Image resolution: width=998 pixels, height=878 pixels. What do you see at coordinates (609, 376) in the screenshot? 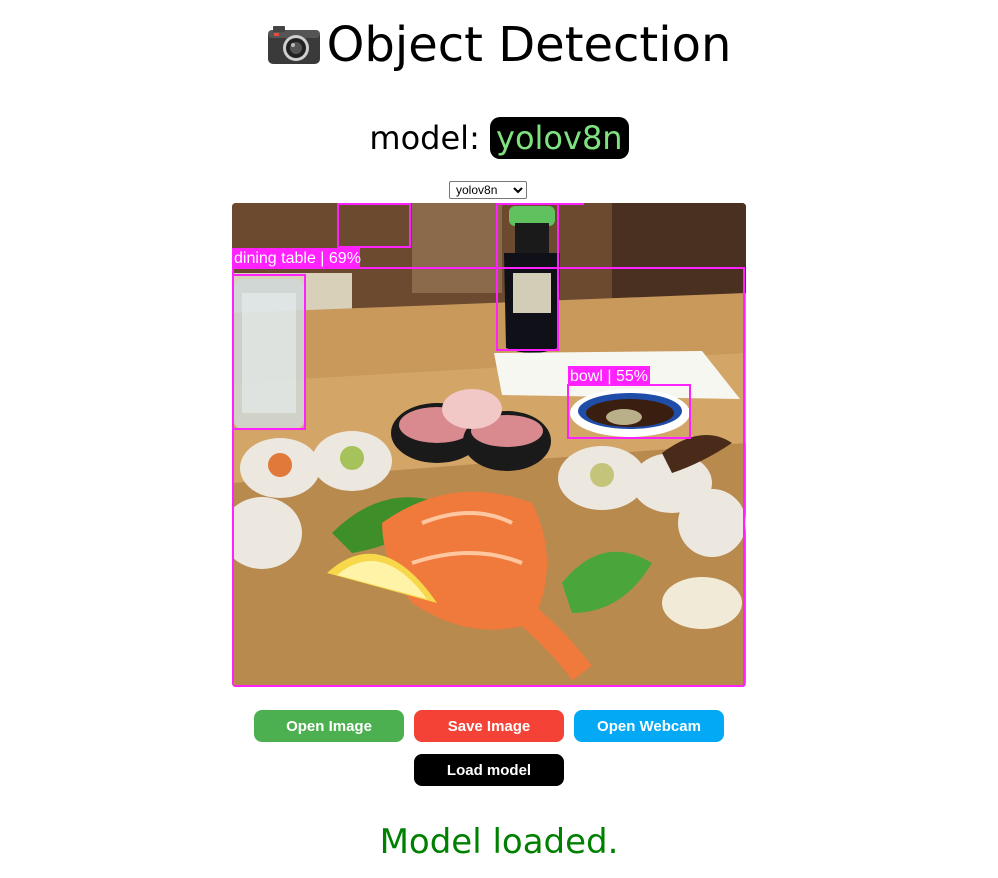
I see `bbox-bowl-label: bowl | 55%` at bounding box center [609, 376].